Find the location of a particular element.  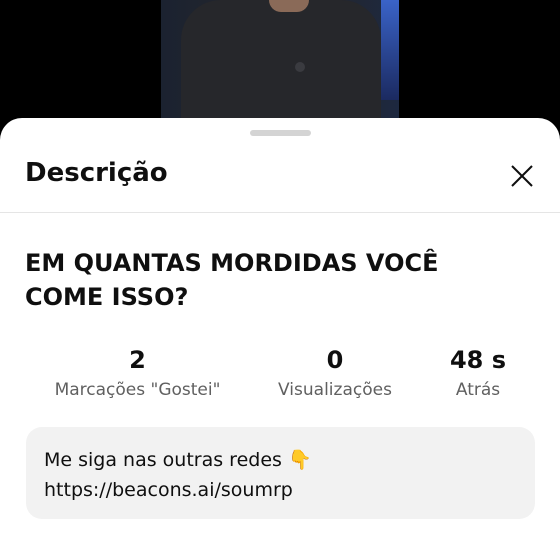

age-value: 48 s is located at coordinates (478, 360).